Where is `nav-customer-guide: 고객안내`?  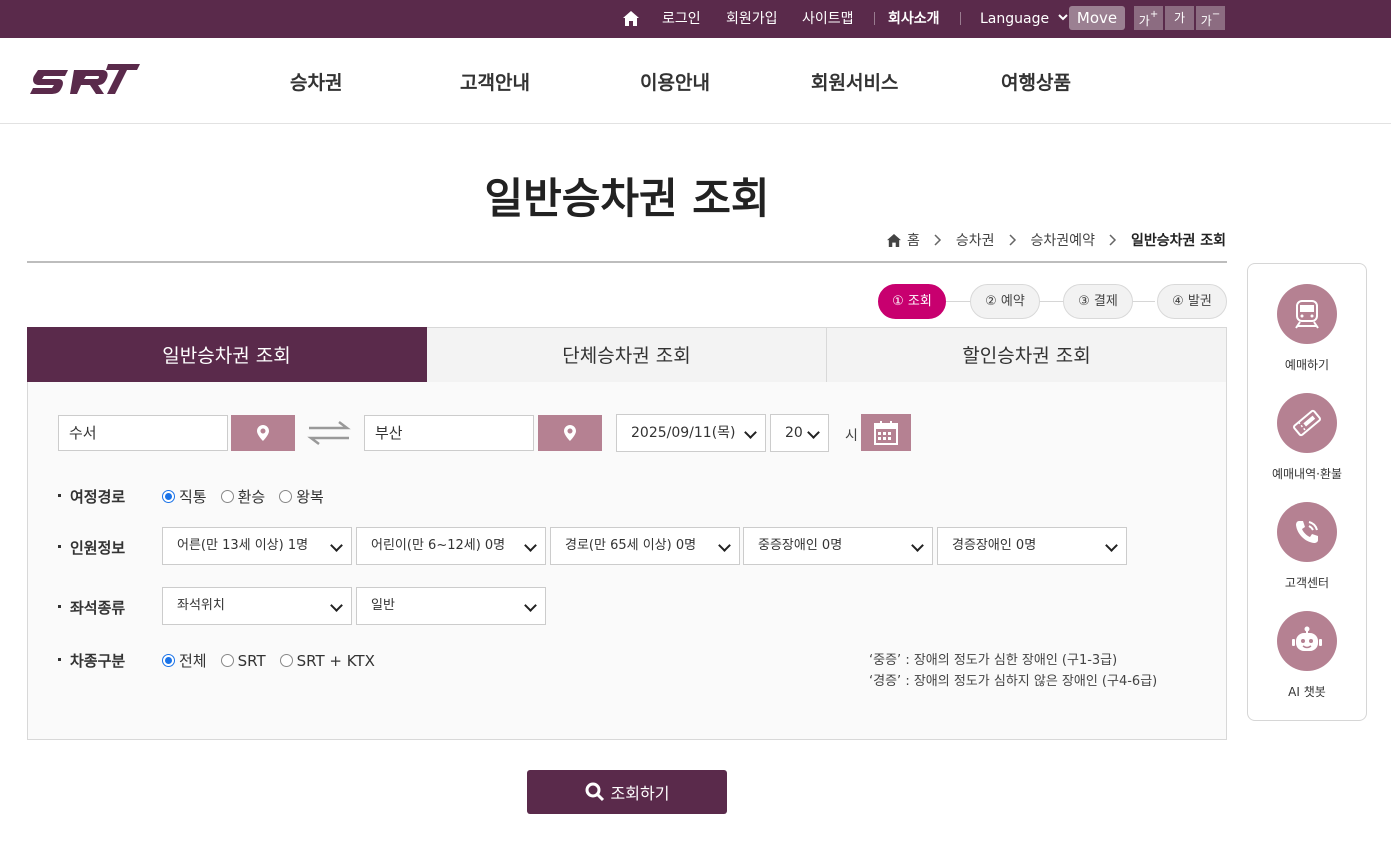 nav-customer-guide: 고객안내 is located at coordinates (495, 81).